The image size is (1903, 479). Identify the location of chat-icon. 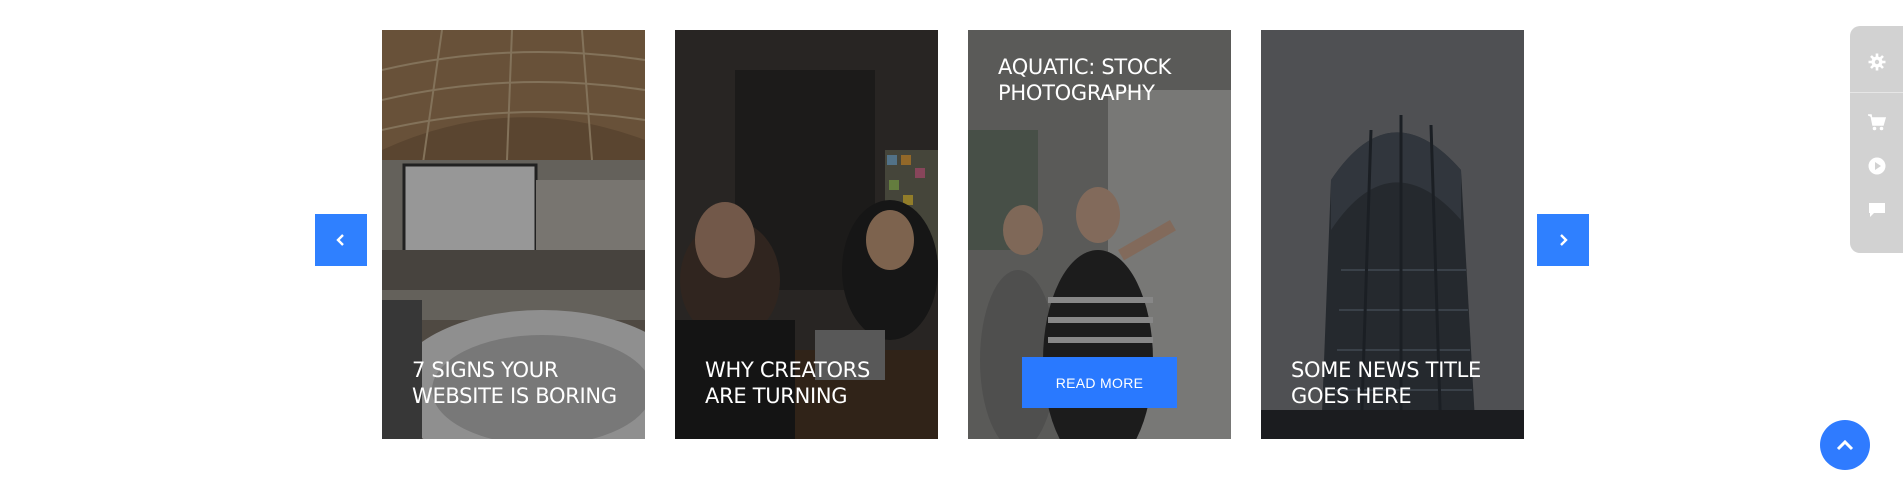
(1876, 210).